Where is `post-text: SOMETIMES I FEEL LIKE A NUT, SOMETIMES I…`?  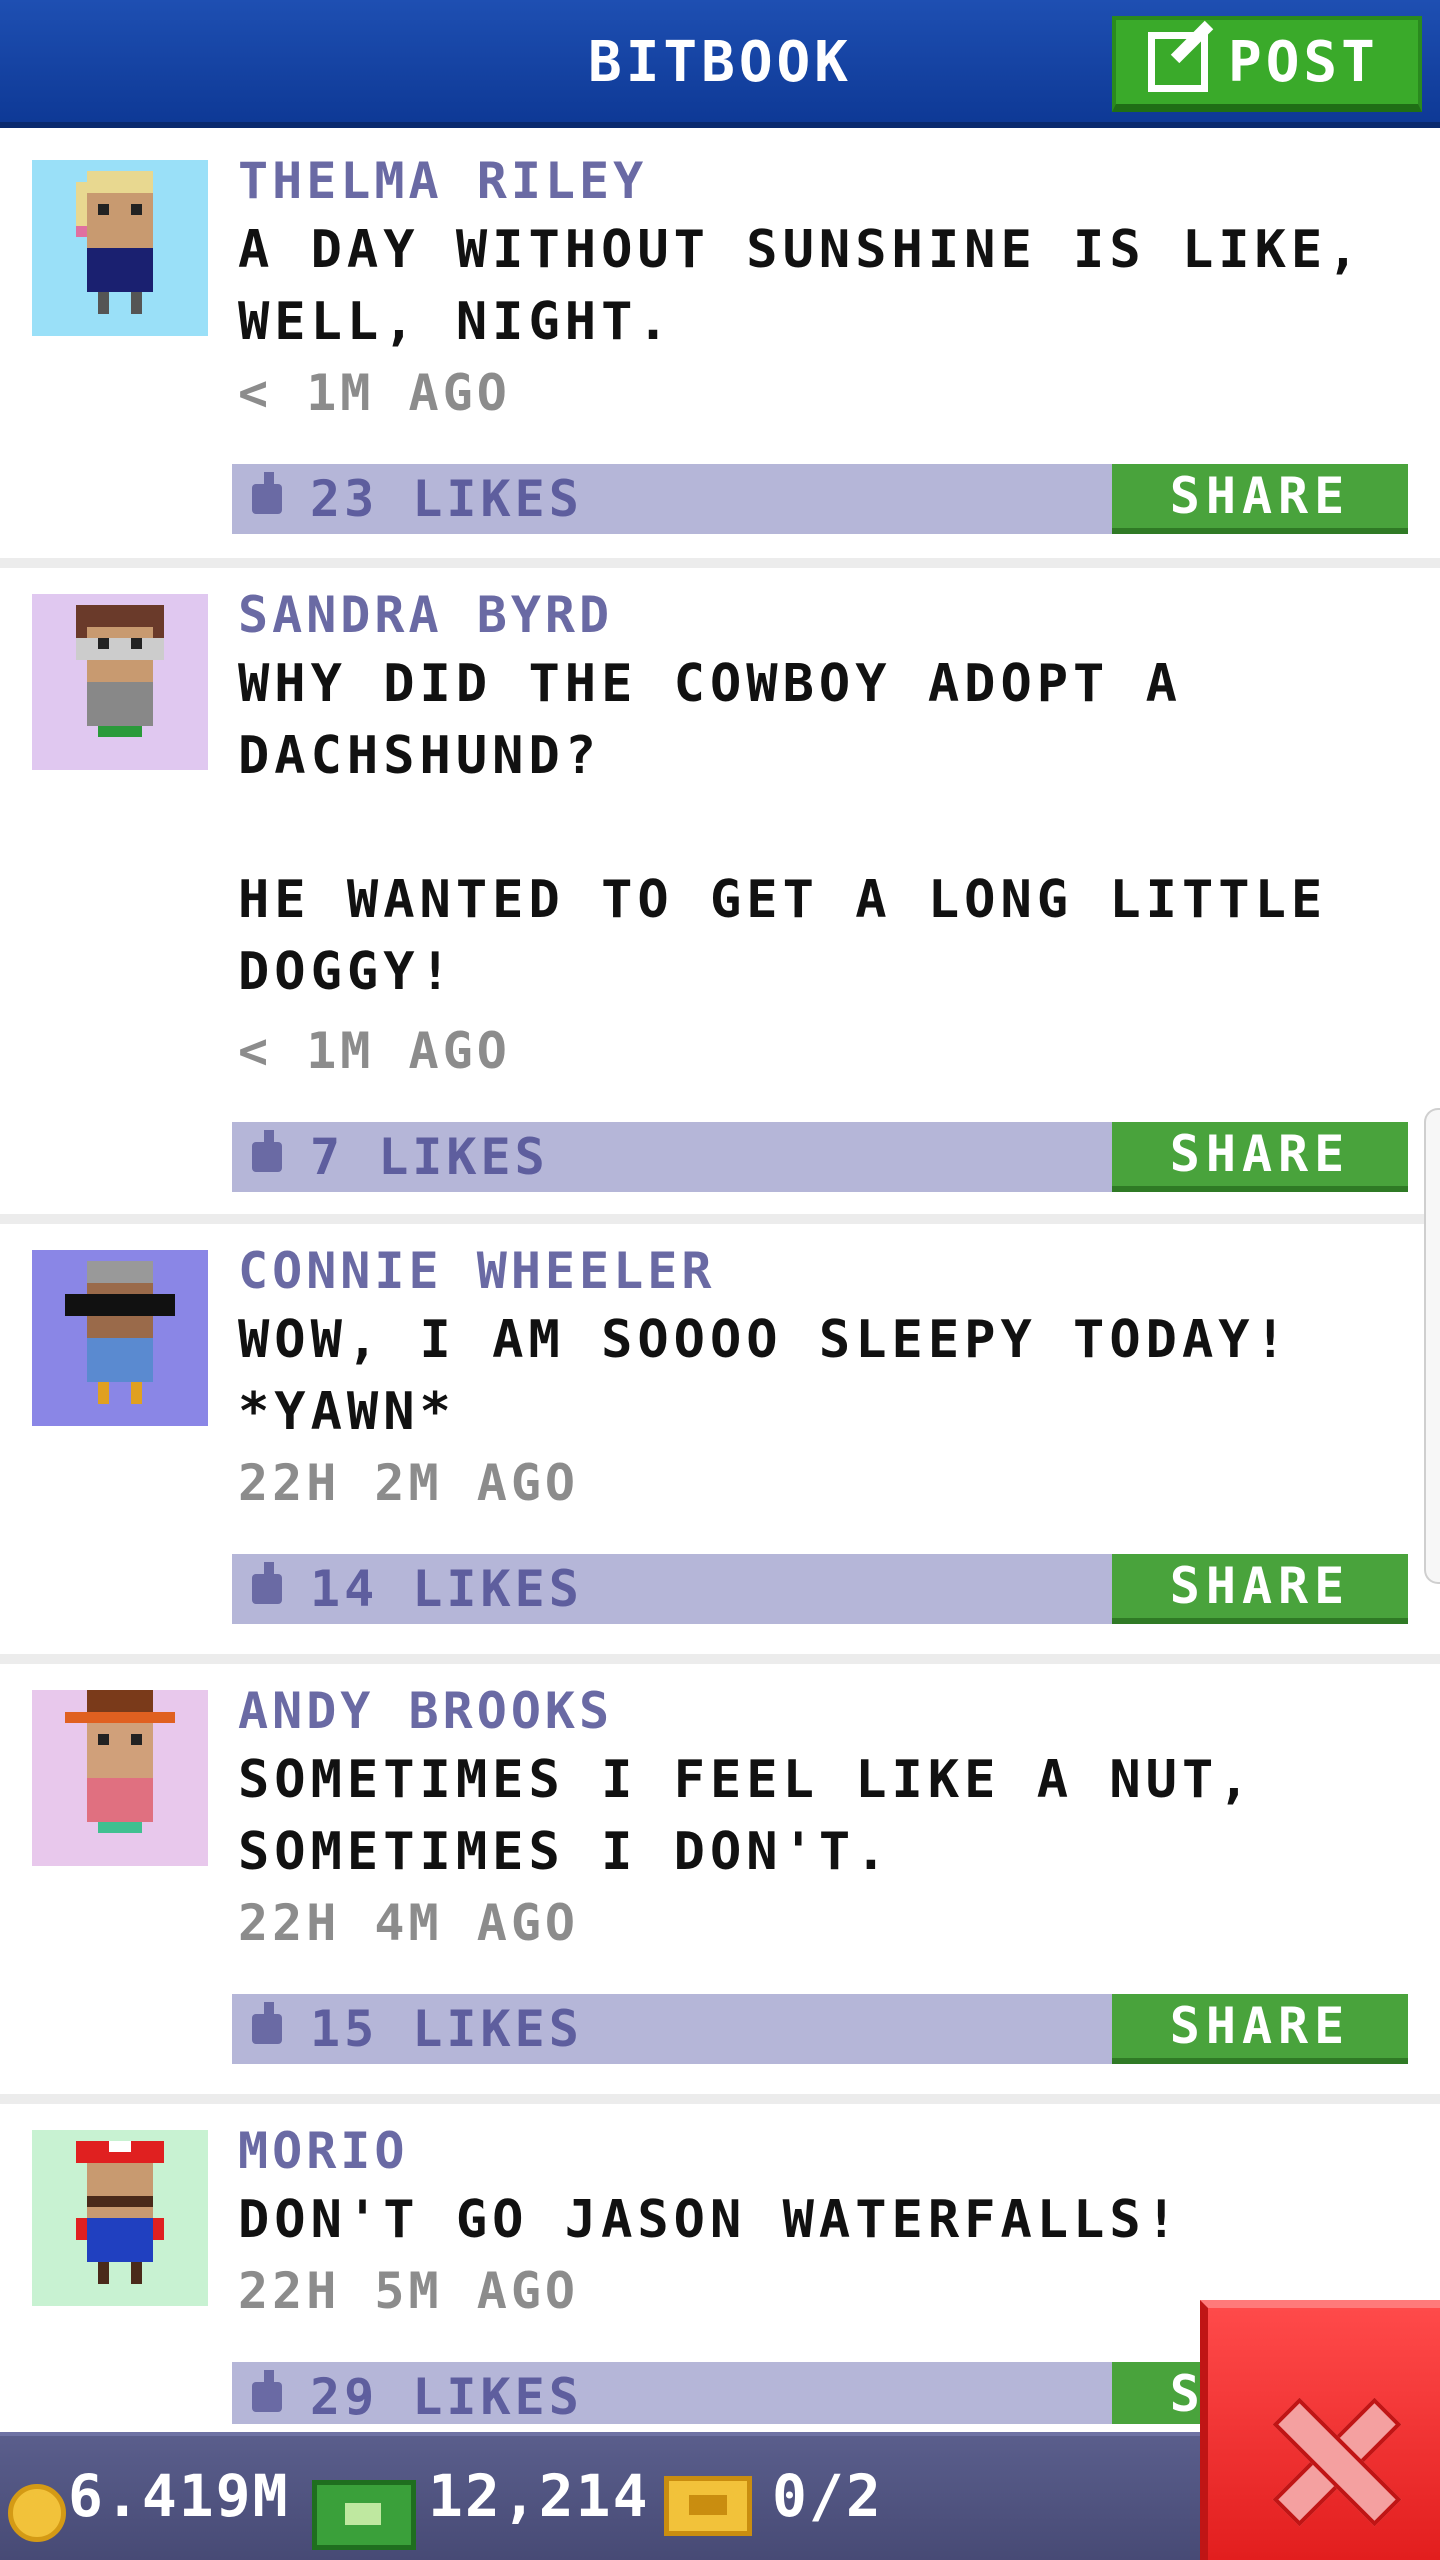
post-text: SOMETIMES I FEEL LIKE A NUT, SOMETIMES I… is located at coordinates (746, 1816).